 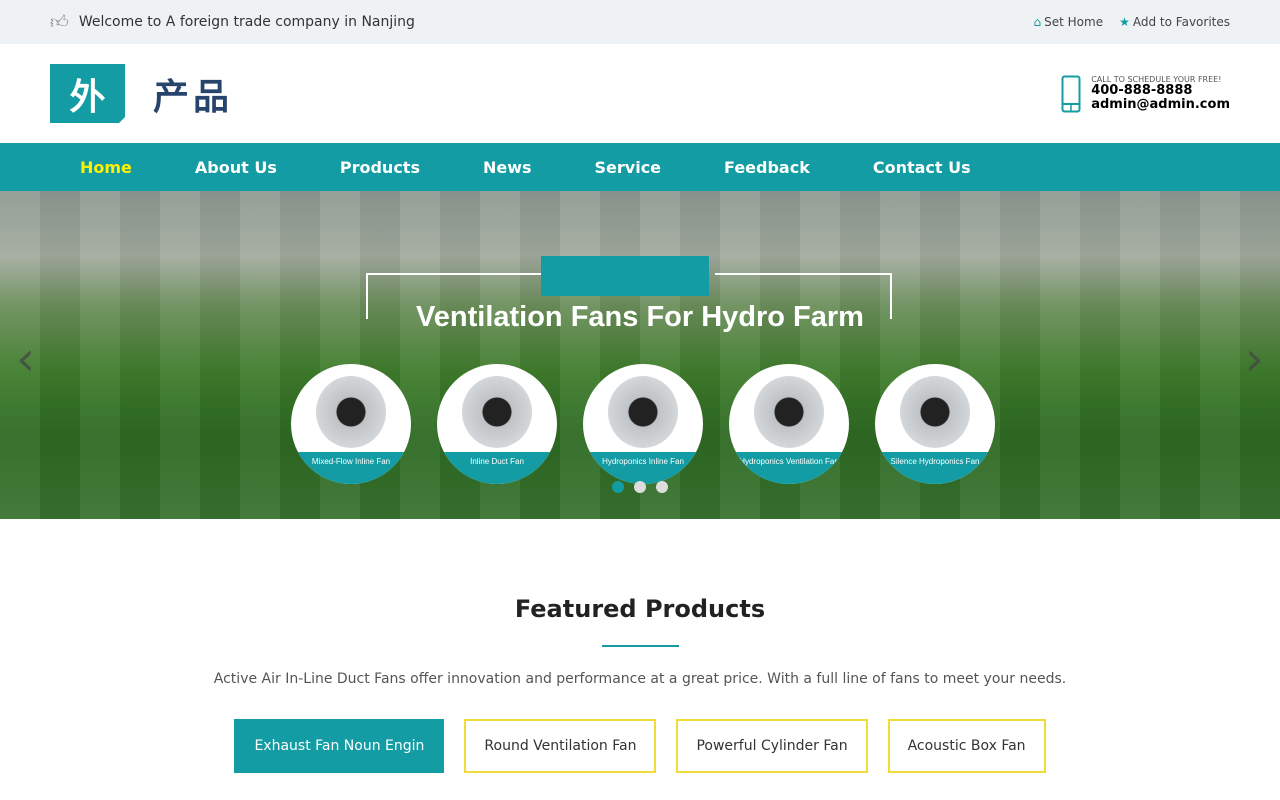 I want to click on tab-powerful-cylinder-fan: Powerful Cylinder Fan, so click(x=772, y=746).